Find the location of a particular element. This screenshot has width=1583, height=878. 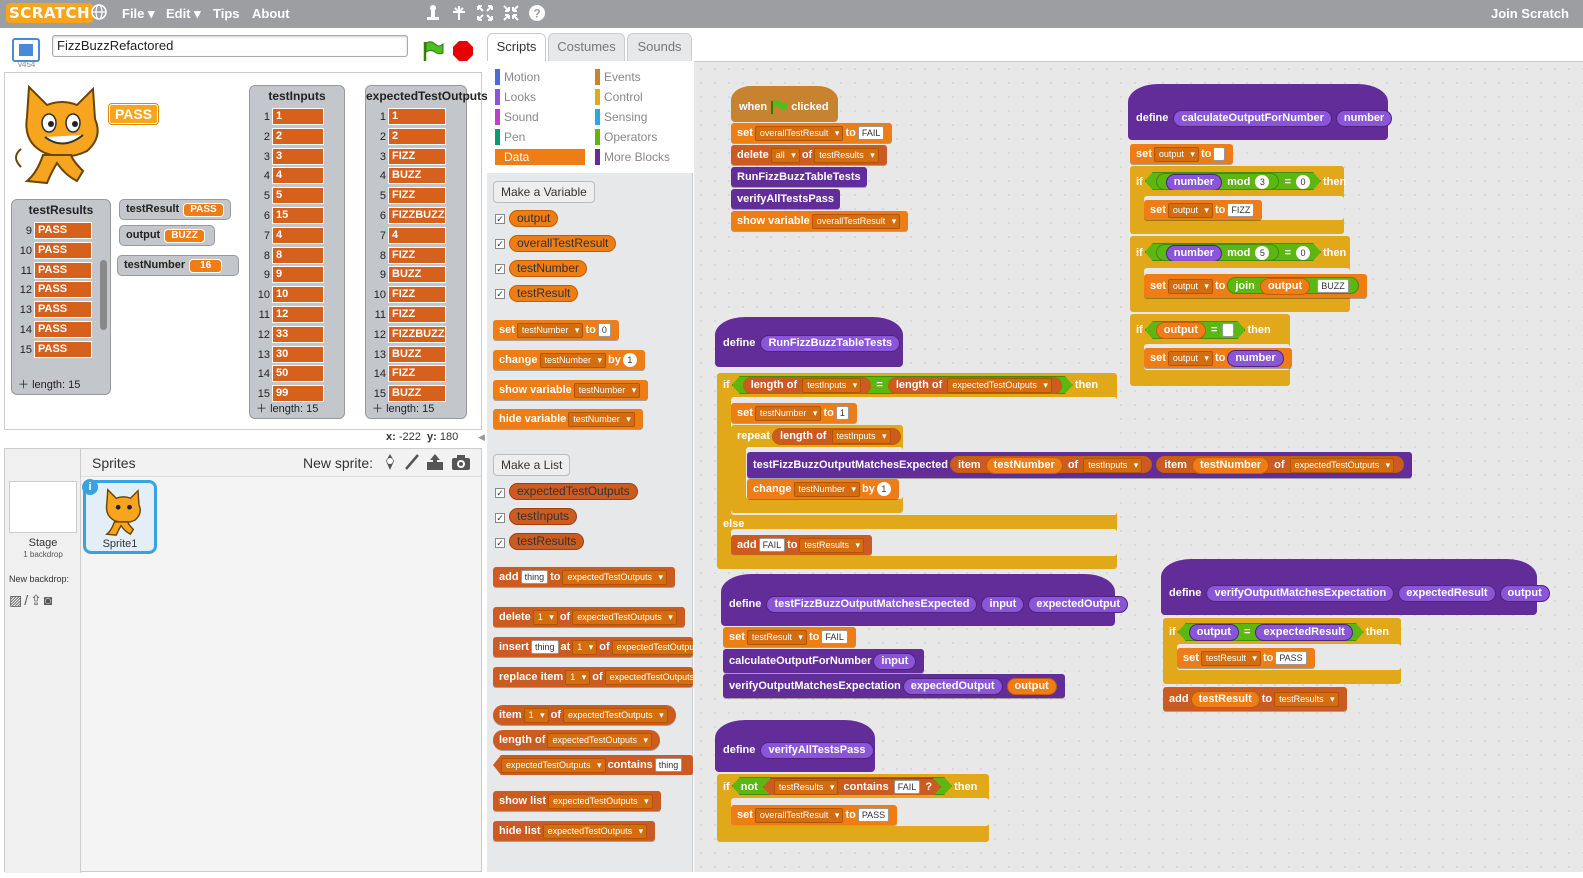

show-list-block: show list expectedTestOutputs is located at coordinates (577, 801).